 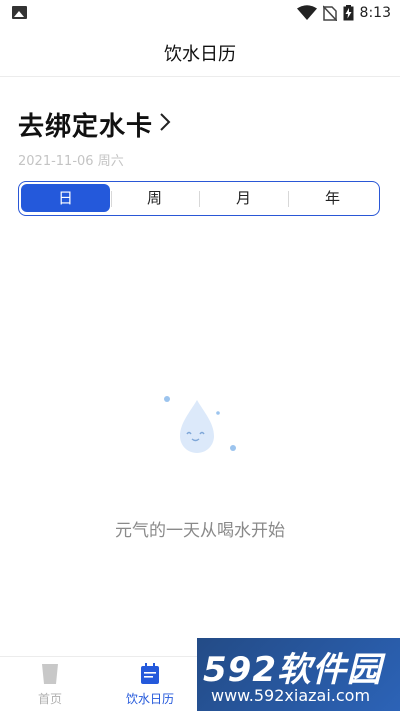 I want to click on watermark-logo: 592软件园, so click(x=292, y=670).